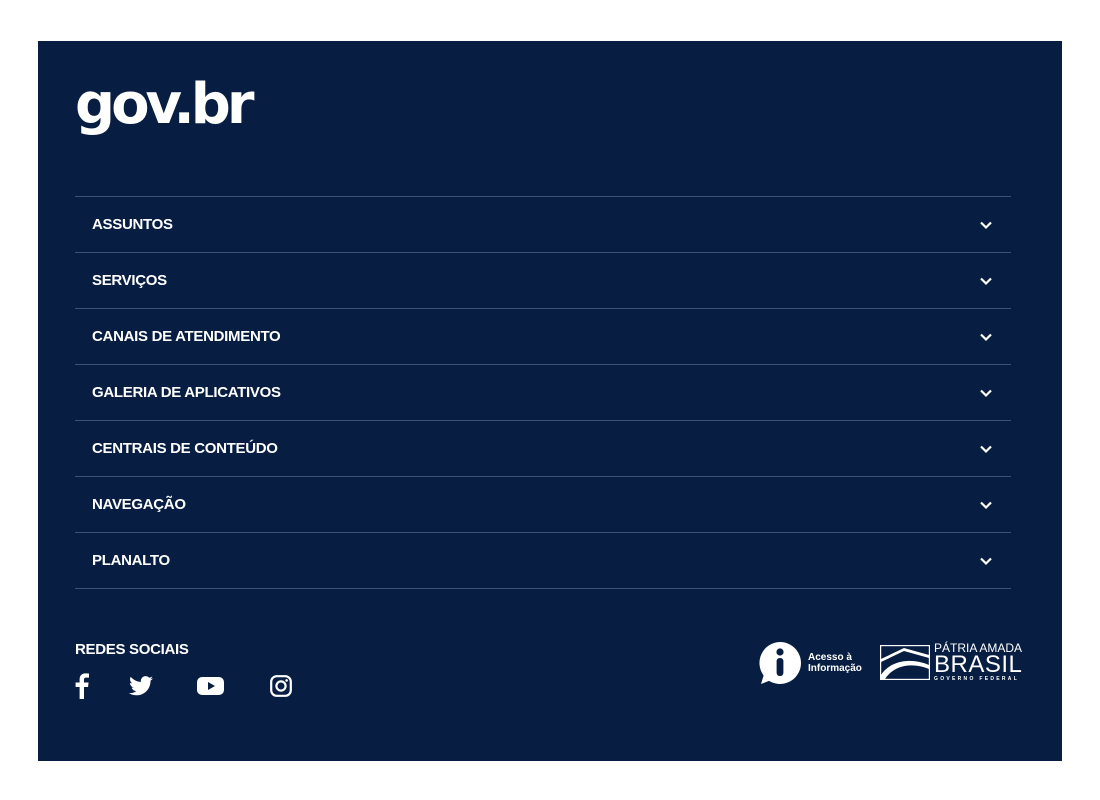  I want to click on menu-item-label: PLANALTO, so click(131, 560).